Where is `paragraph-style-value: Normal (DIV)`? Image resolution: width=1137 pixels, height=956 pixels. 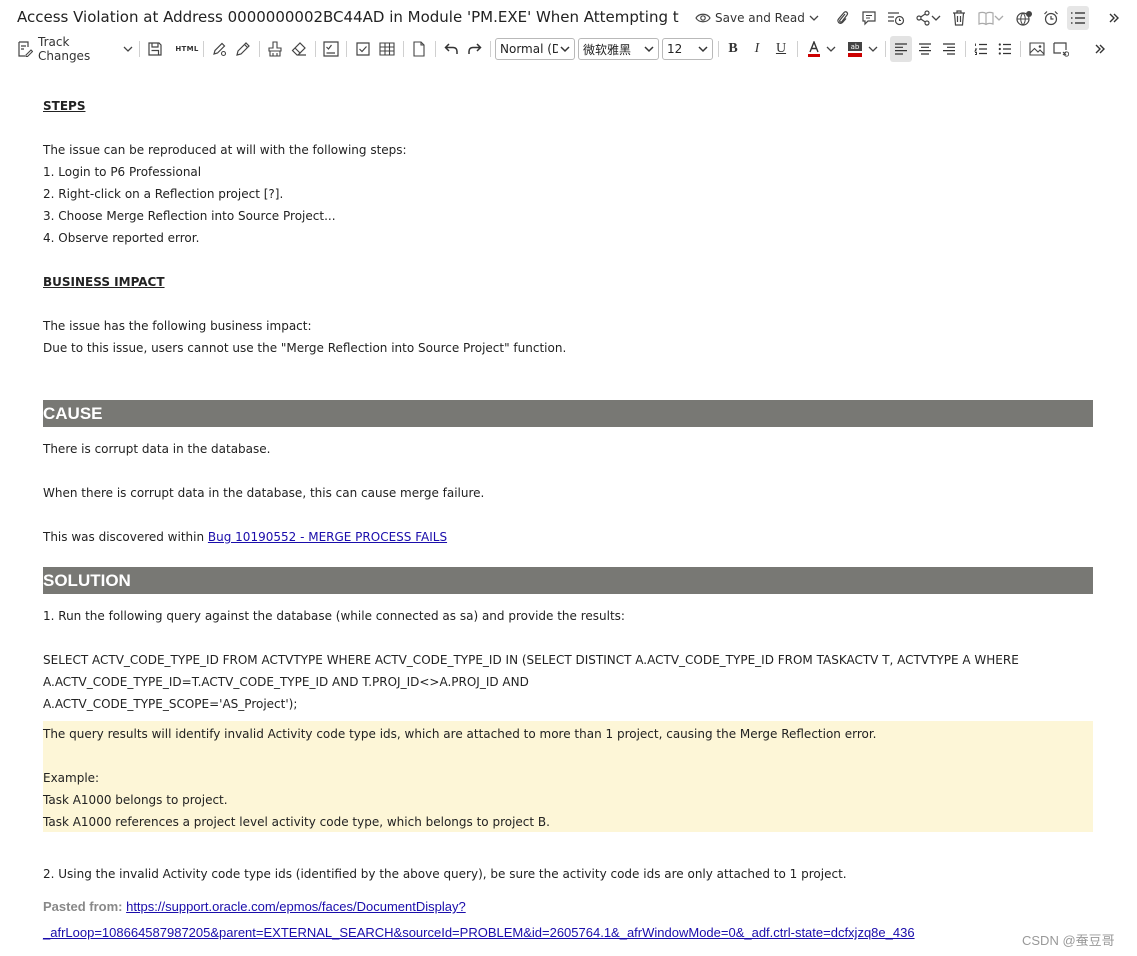
paragraph-style-value: Normal (DIV) is located at coordinates (529, 49).